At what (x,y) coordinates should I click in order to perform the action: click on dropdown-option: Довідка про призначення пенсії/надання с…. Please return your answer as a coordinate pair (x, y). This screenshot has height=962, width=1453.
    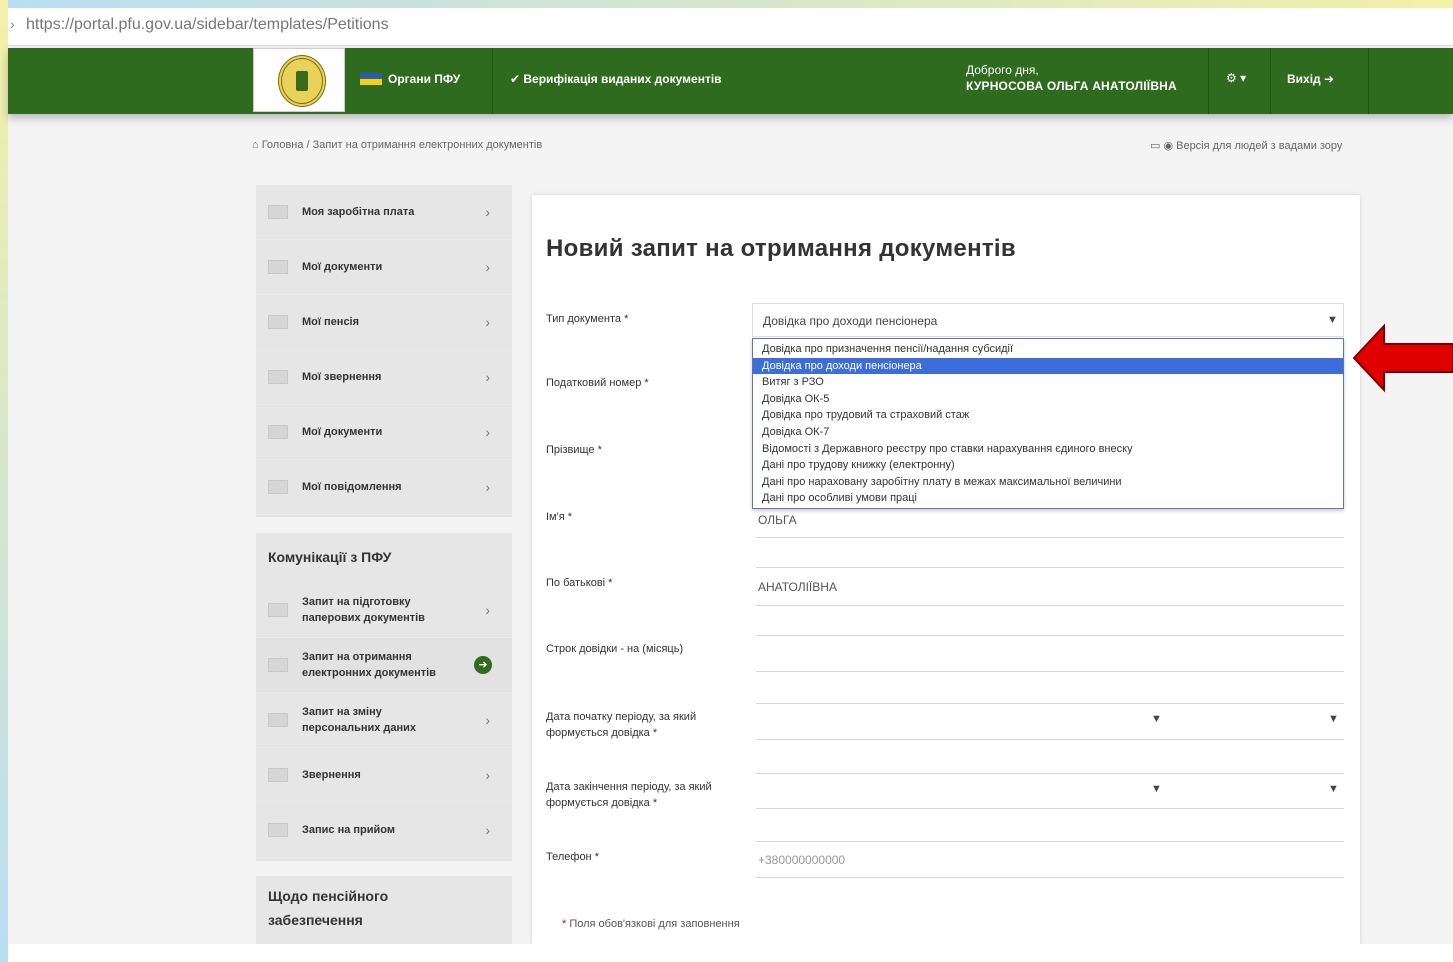
    Looking at the image, I should click on (1048, 349).